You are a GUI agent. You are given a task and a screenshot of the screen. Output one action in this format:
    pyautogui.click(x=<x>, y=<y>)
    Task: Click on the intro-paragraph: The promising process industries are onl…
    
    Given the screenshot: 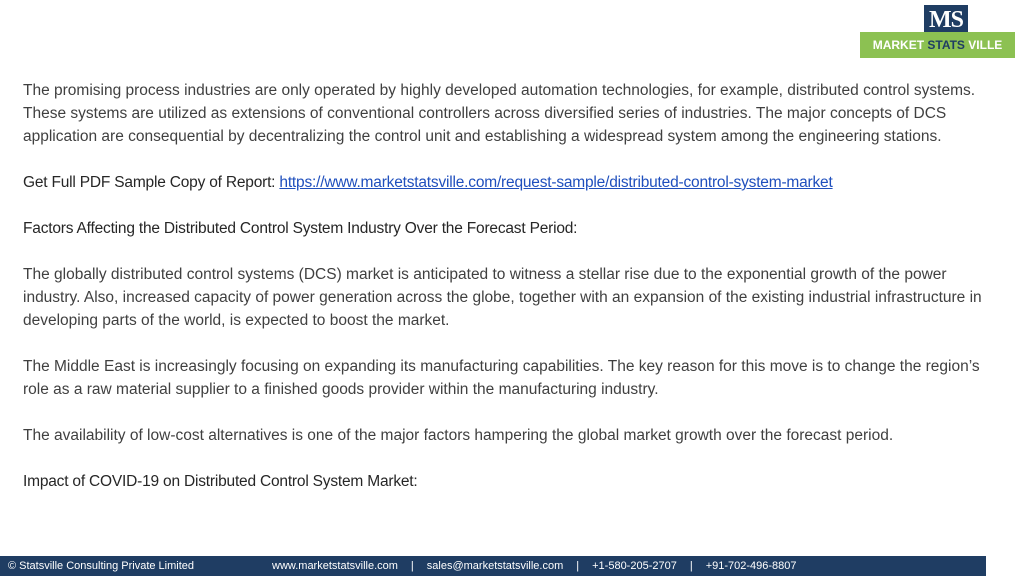 What is the action you would take?
    pyautogui.click(x=499, y=113)
    